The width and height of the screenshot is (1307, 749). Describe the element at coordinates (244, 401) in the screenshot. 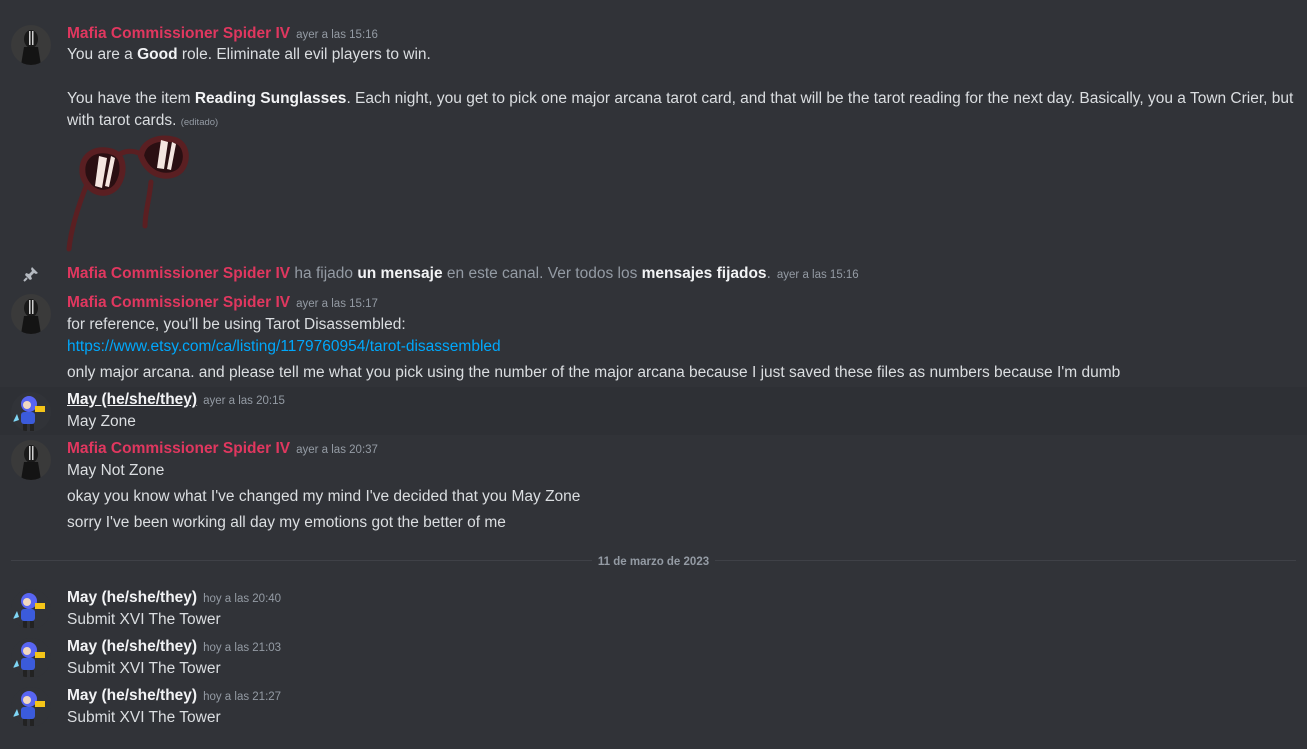

I see `timestamp: ayer a las 20:15` at that location.